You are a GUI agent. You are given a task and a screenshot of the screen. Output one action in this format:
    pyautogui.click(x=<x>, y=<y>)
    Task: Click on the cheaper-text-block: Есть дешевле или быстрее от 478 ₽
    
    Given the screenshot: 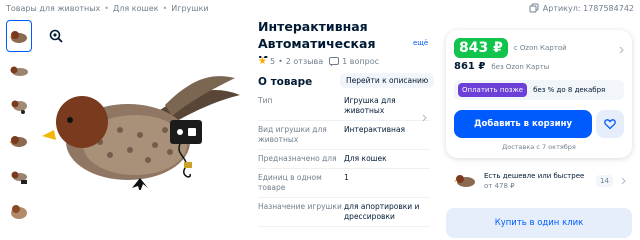 What is the action you would take?
    pyautogui.click(x=537, y=181)
    